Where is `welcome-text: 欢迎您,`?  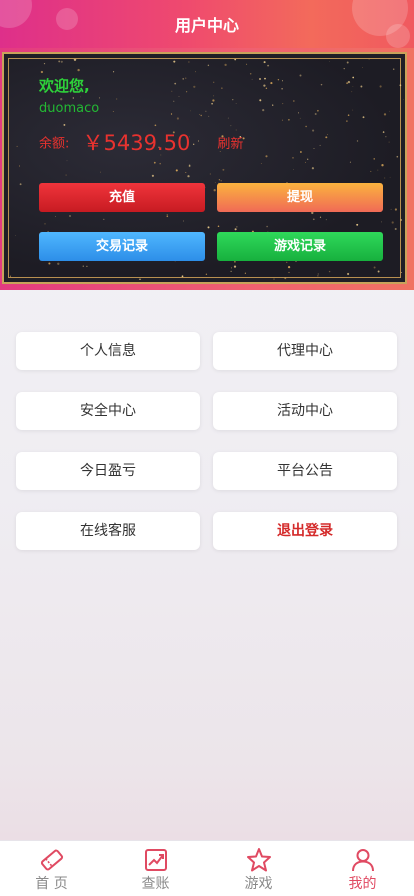
welcome-text: 欢迎您, is located at coordinates (64, 86).